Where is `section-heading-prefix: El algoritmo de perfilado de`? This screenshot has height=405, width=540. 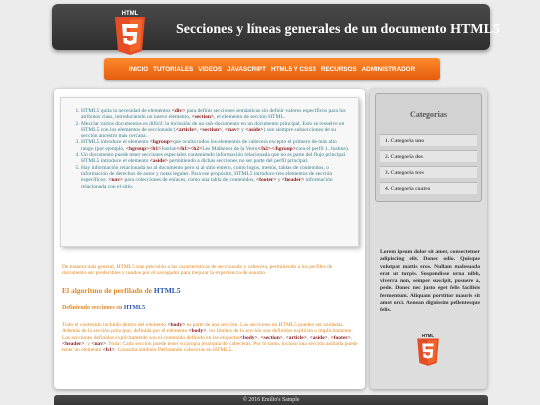 section-heading-prefix: El algoritmo de perfilado de is located at coordinates (107, 290).